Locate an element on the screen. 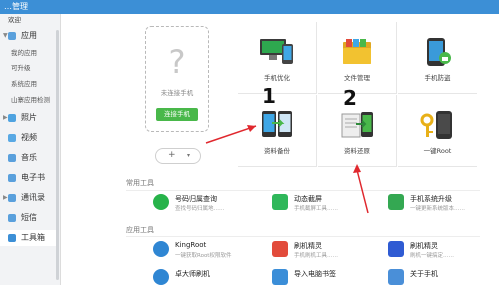 The image size is (499, 288). handwritten-number-one: 1 is located at coordinates (269, 96).